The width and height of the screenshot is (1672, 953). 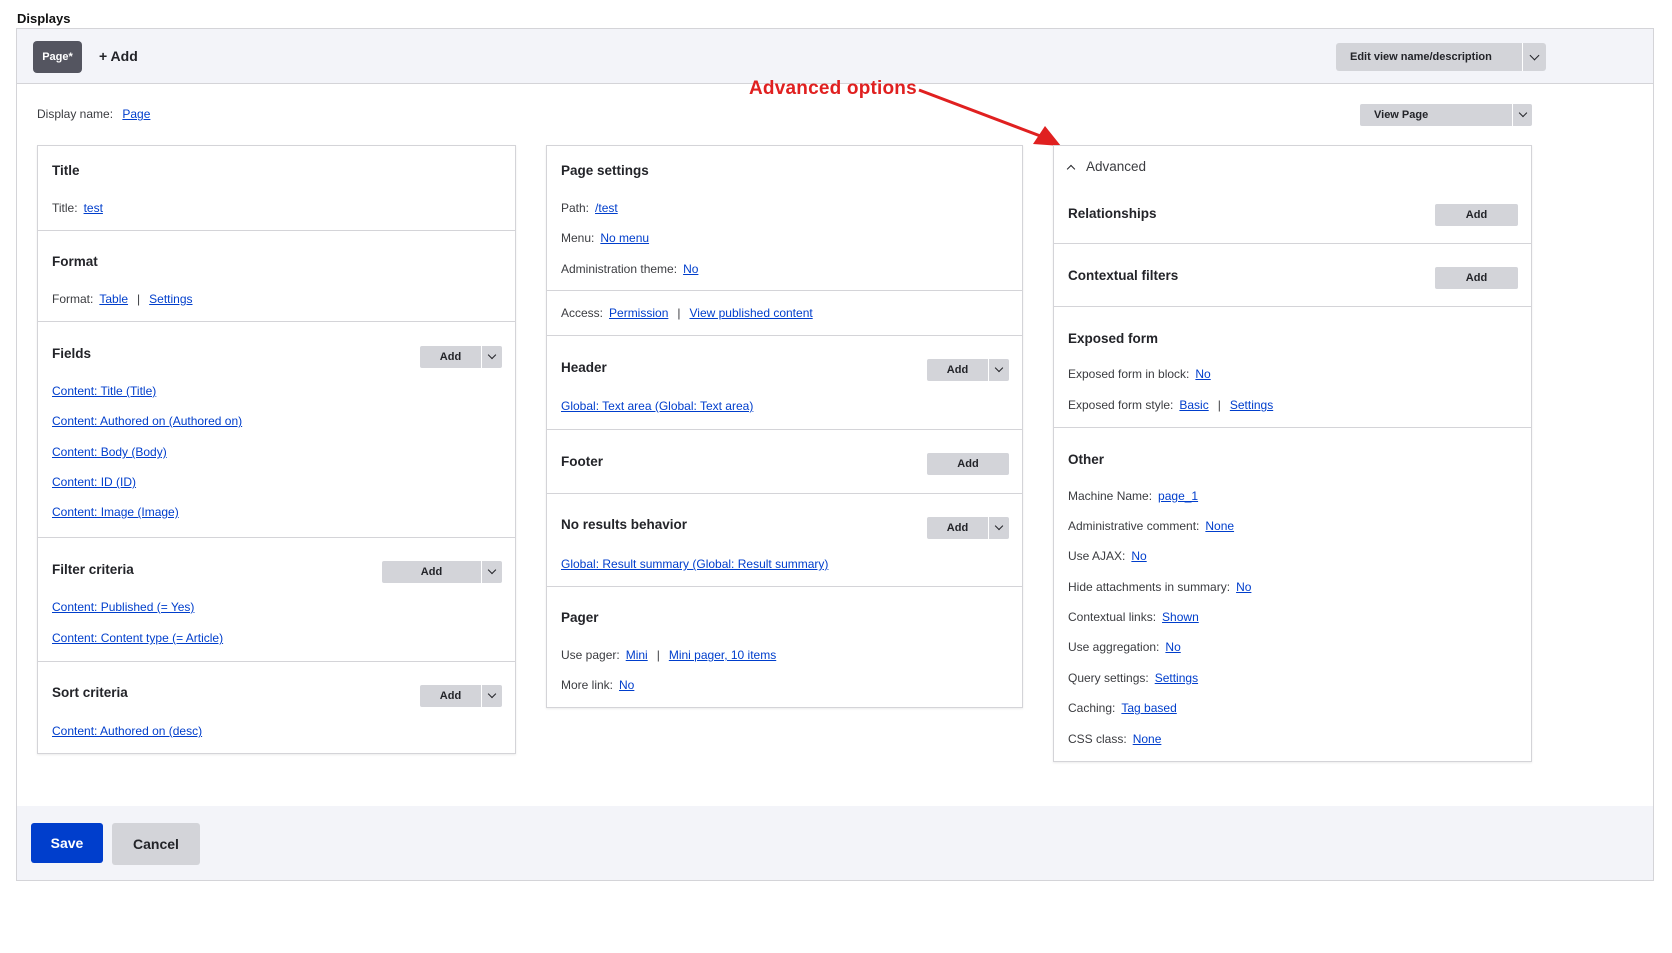 What do you see at coordinates (1429, 57) in the screenshot?
I see `edit-view-button: Edit view name/description` at bounding box center [1429, 57].